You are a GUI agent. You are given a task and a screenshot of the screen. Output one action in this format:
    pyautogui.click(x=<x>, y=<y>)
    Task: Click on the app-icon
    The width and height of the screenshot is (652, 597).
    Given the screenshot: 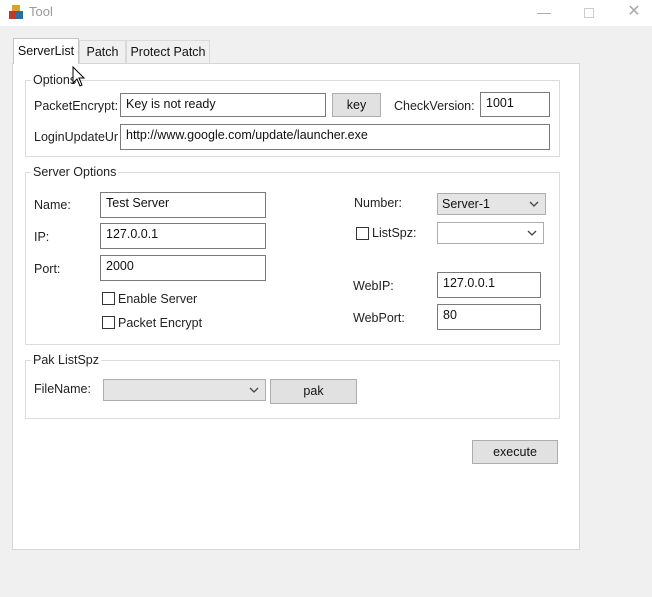 What is the action you would take?
    pyautogui.click(x=16, y=12)
    